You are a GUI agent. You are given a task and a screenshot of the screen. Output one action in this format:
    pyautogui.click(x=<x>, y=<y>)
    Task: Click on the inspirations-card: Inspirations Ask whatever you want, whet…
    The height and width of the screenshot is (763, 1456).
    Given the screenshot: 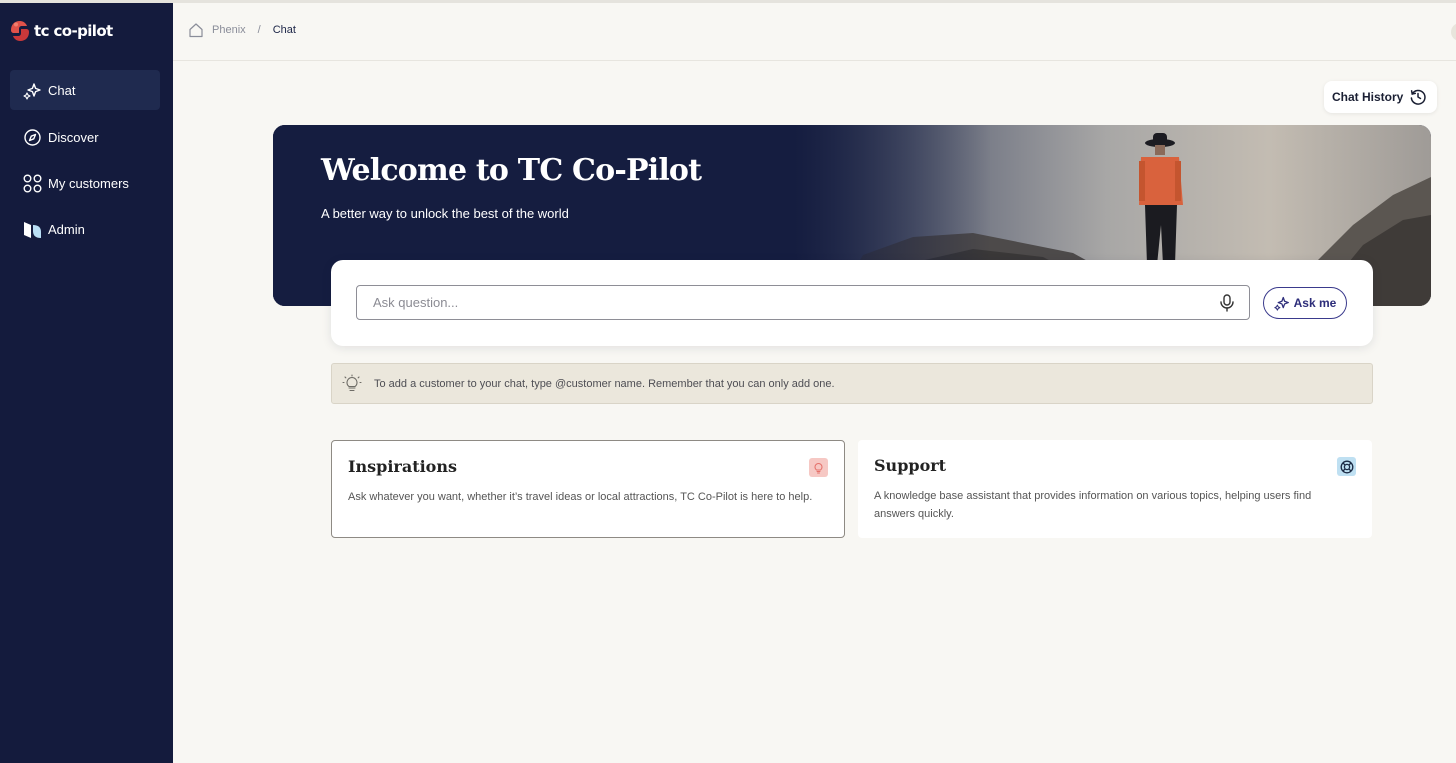 What is the action you would take?
    pyautogui.click(x=588, y=489)
    